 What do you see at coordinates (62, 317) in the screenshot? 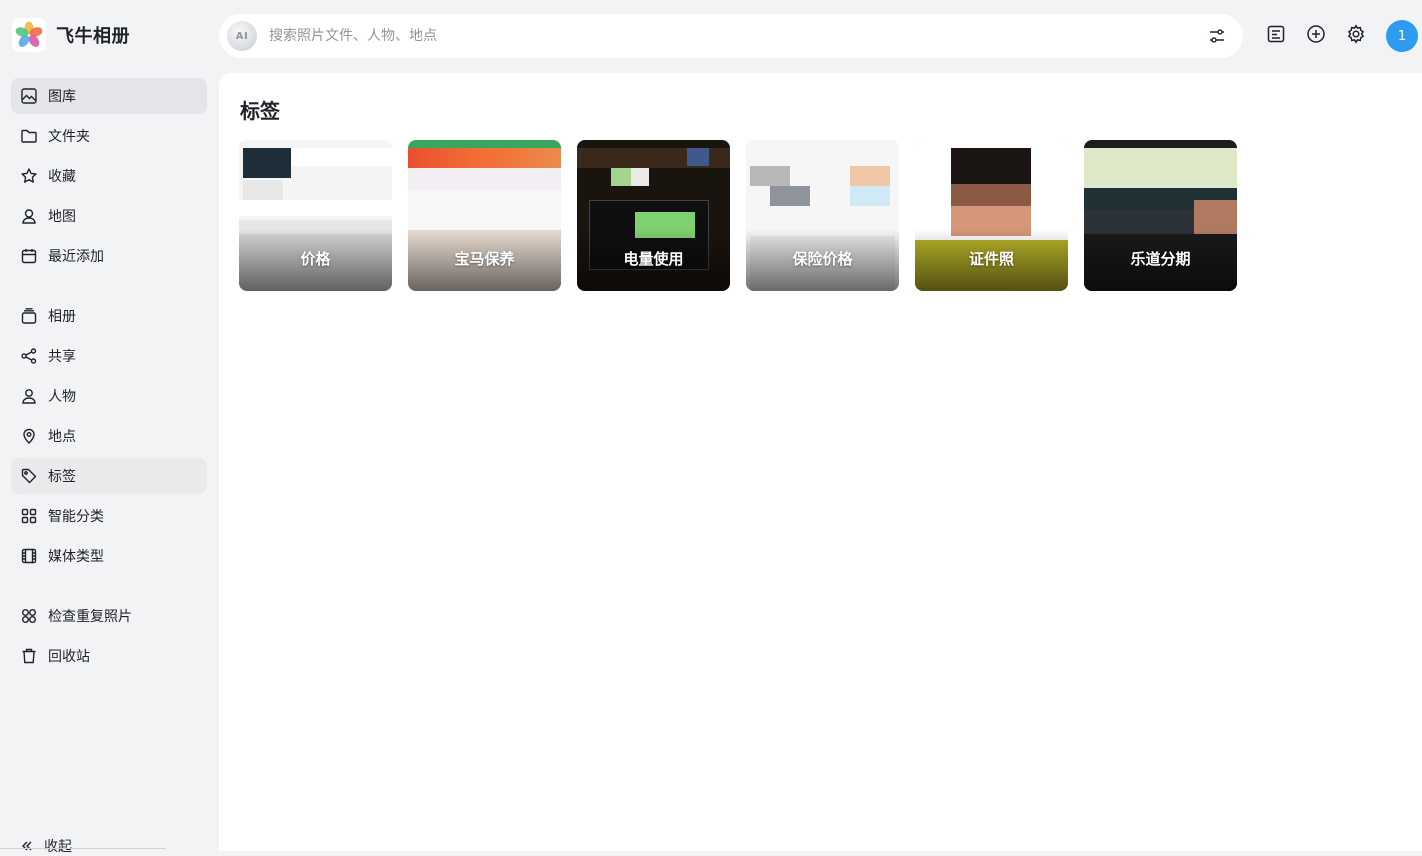
I see `sidebar-item-label: 相册` at bounding box center [62, 317].